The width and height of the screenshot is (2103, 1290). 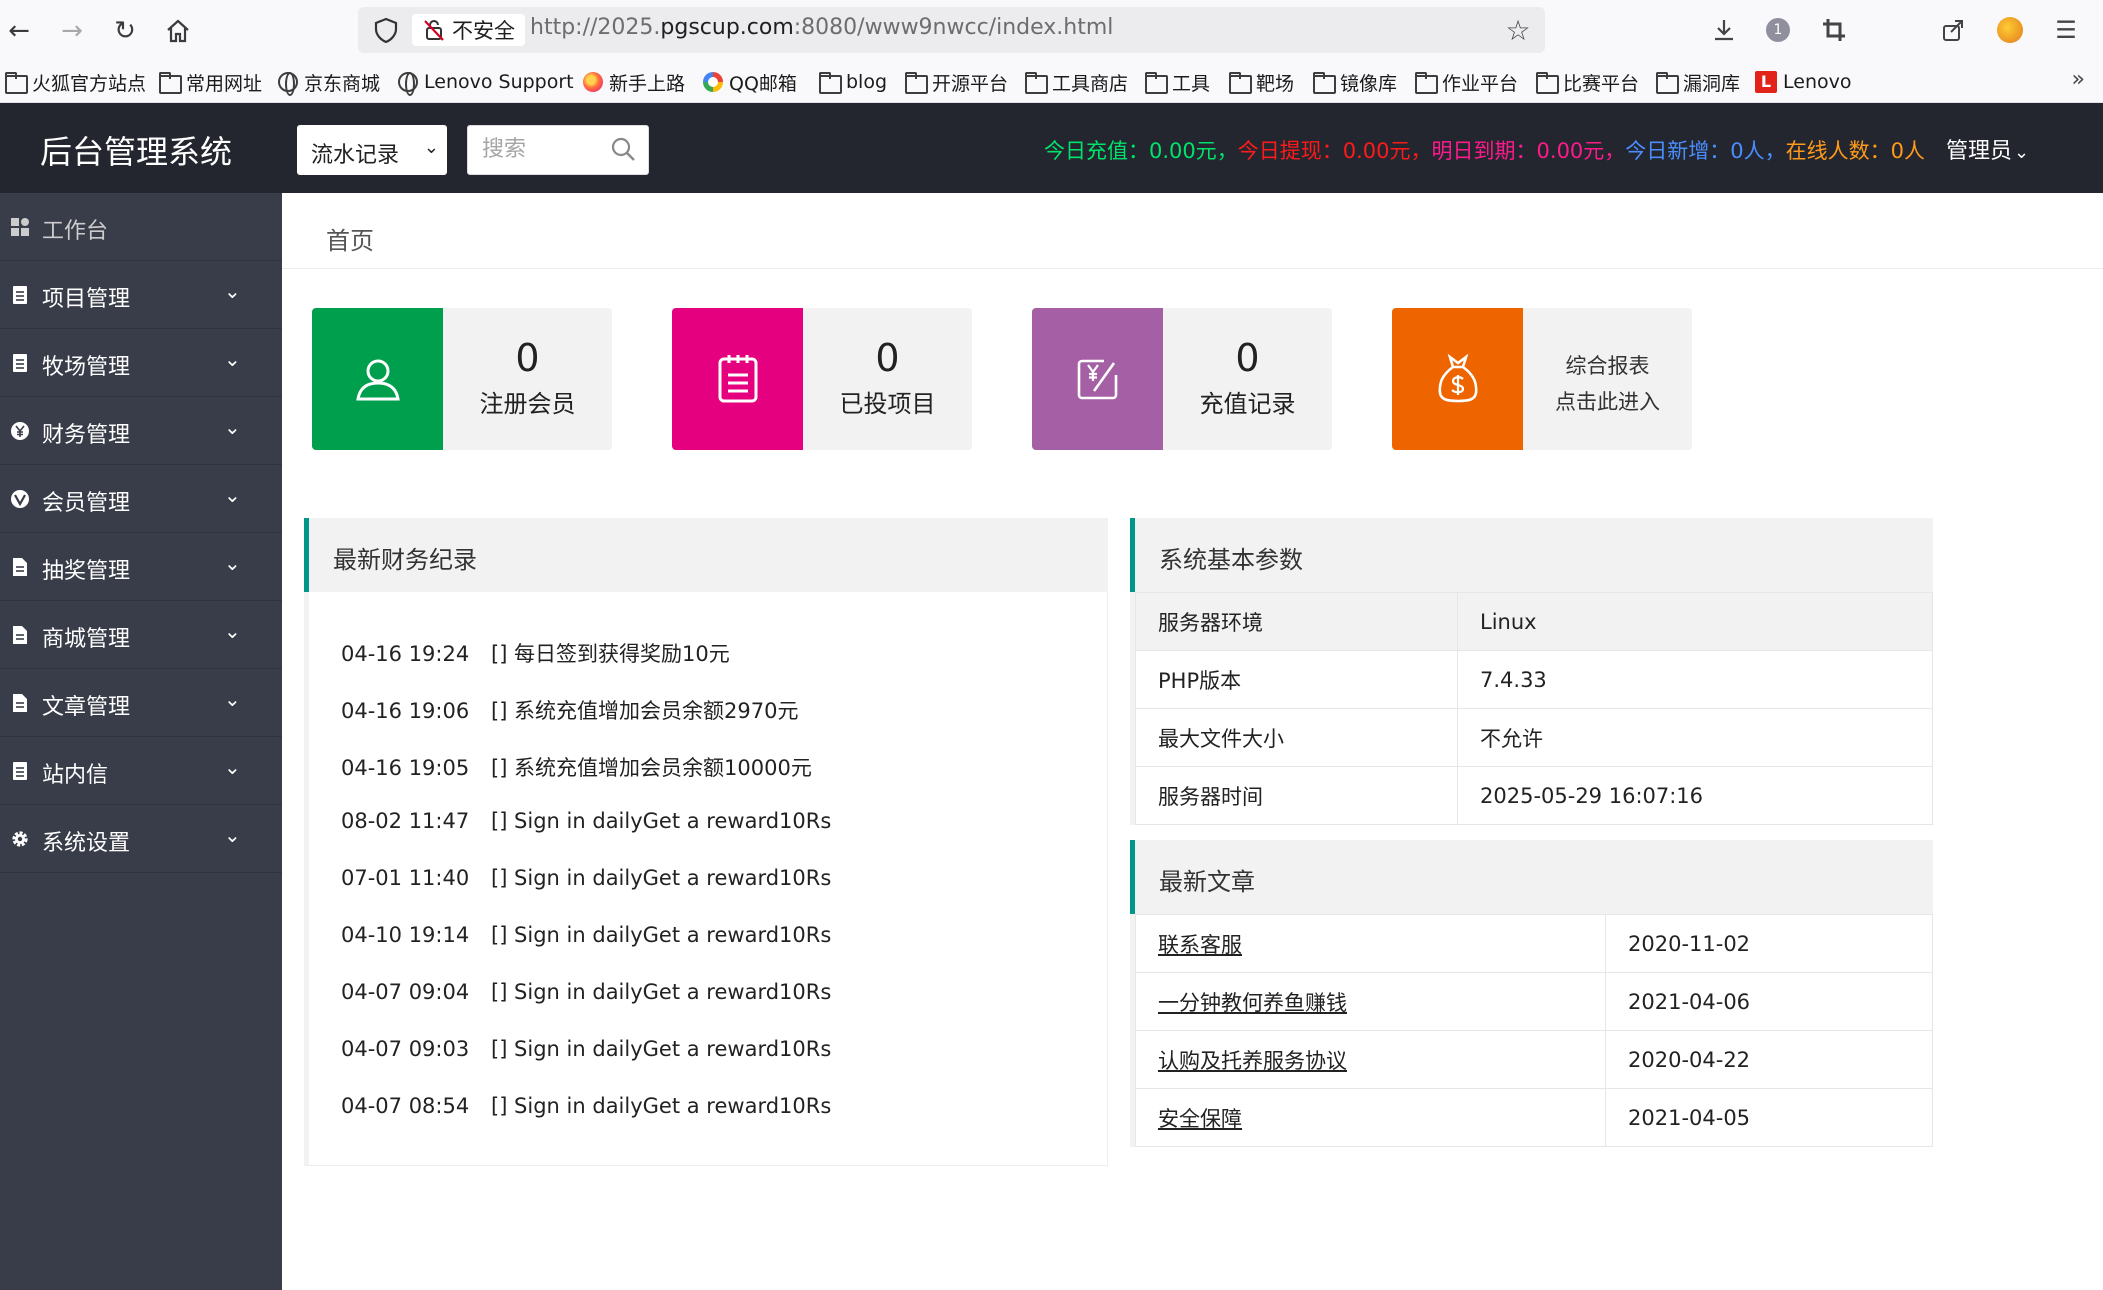 I want to click on sidebar-item-workbench: 工作台, so click(x=141, y=227).